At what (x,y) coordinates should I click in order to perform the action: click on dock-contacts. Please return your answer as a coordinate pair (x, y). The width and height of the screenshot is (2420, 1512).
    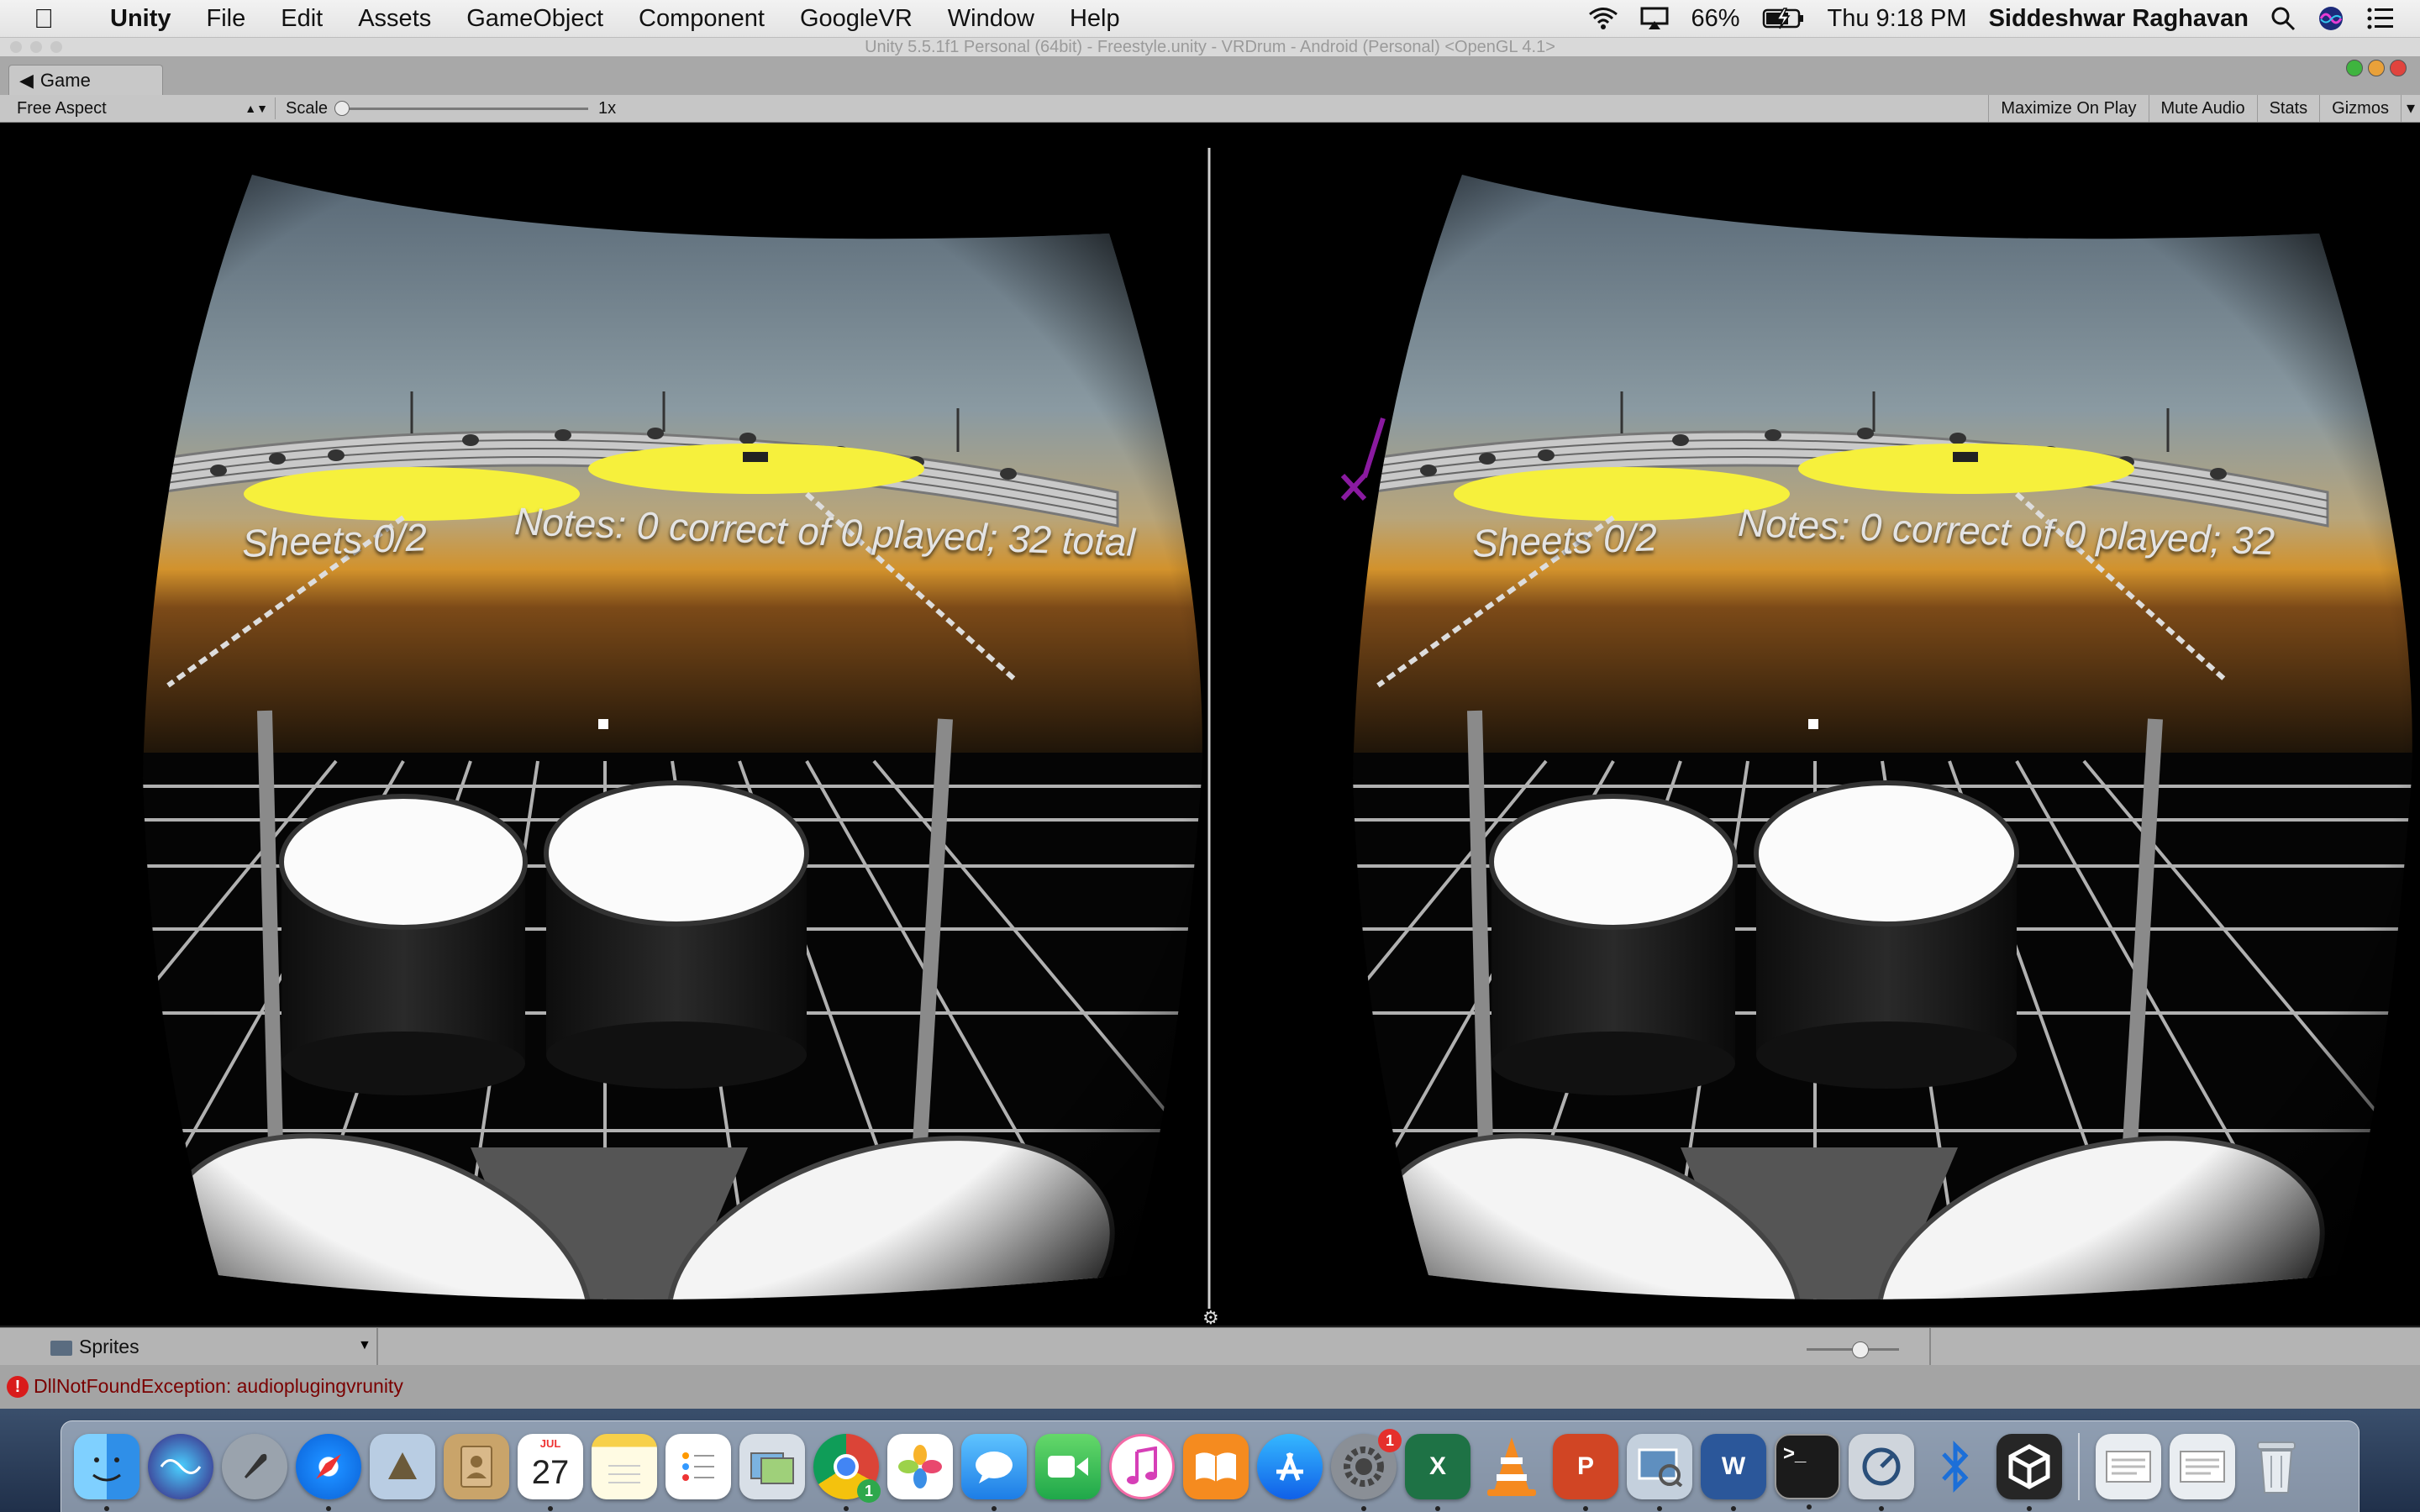
    Looking at the image, I should click on (477, 1466).